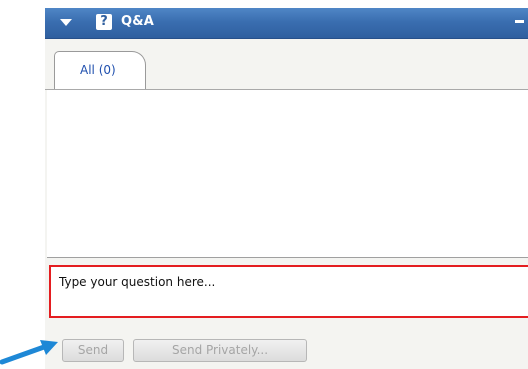 Image resolution: width=528 pixels, height=369 pixels. I want to click on tab-all-label: All (0), so click(98, 70).